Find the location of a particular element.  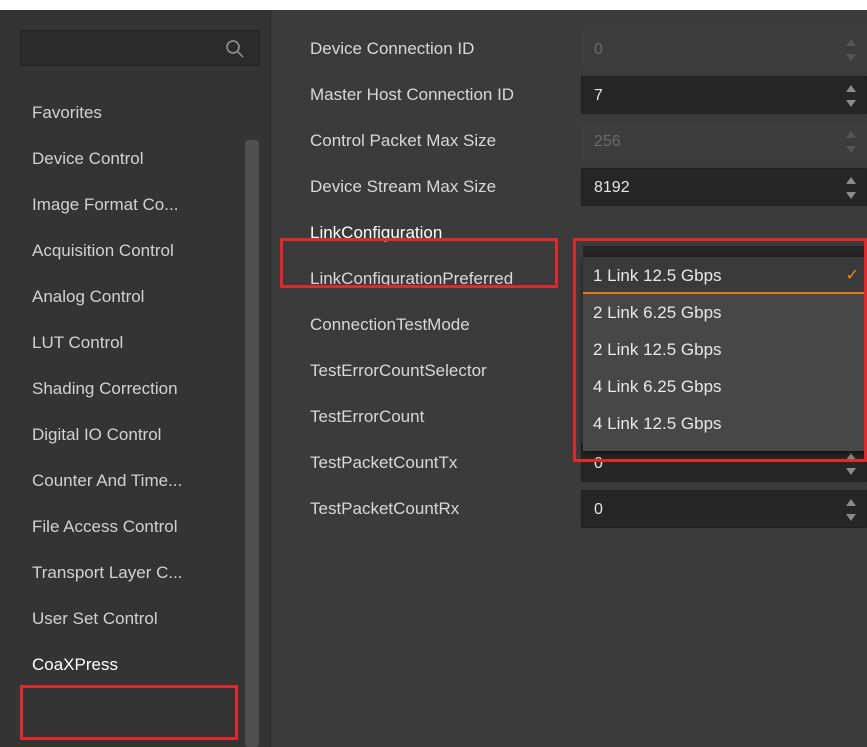

sidebar-item-analog-control: Analog Control is located at coordinates (130, 297).